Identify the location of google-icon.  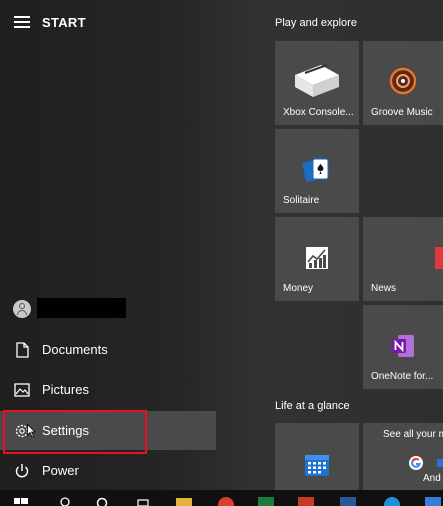
(416, 463).